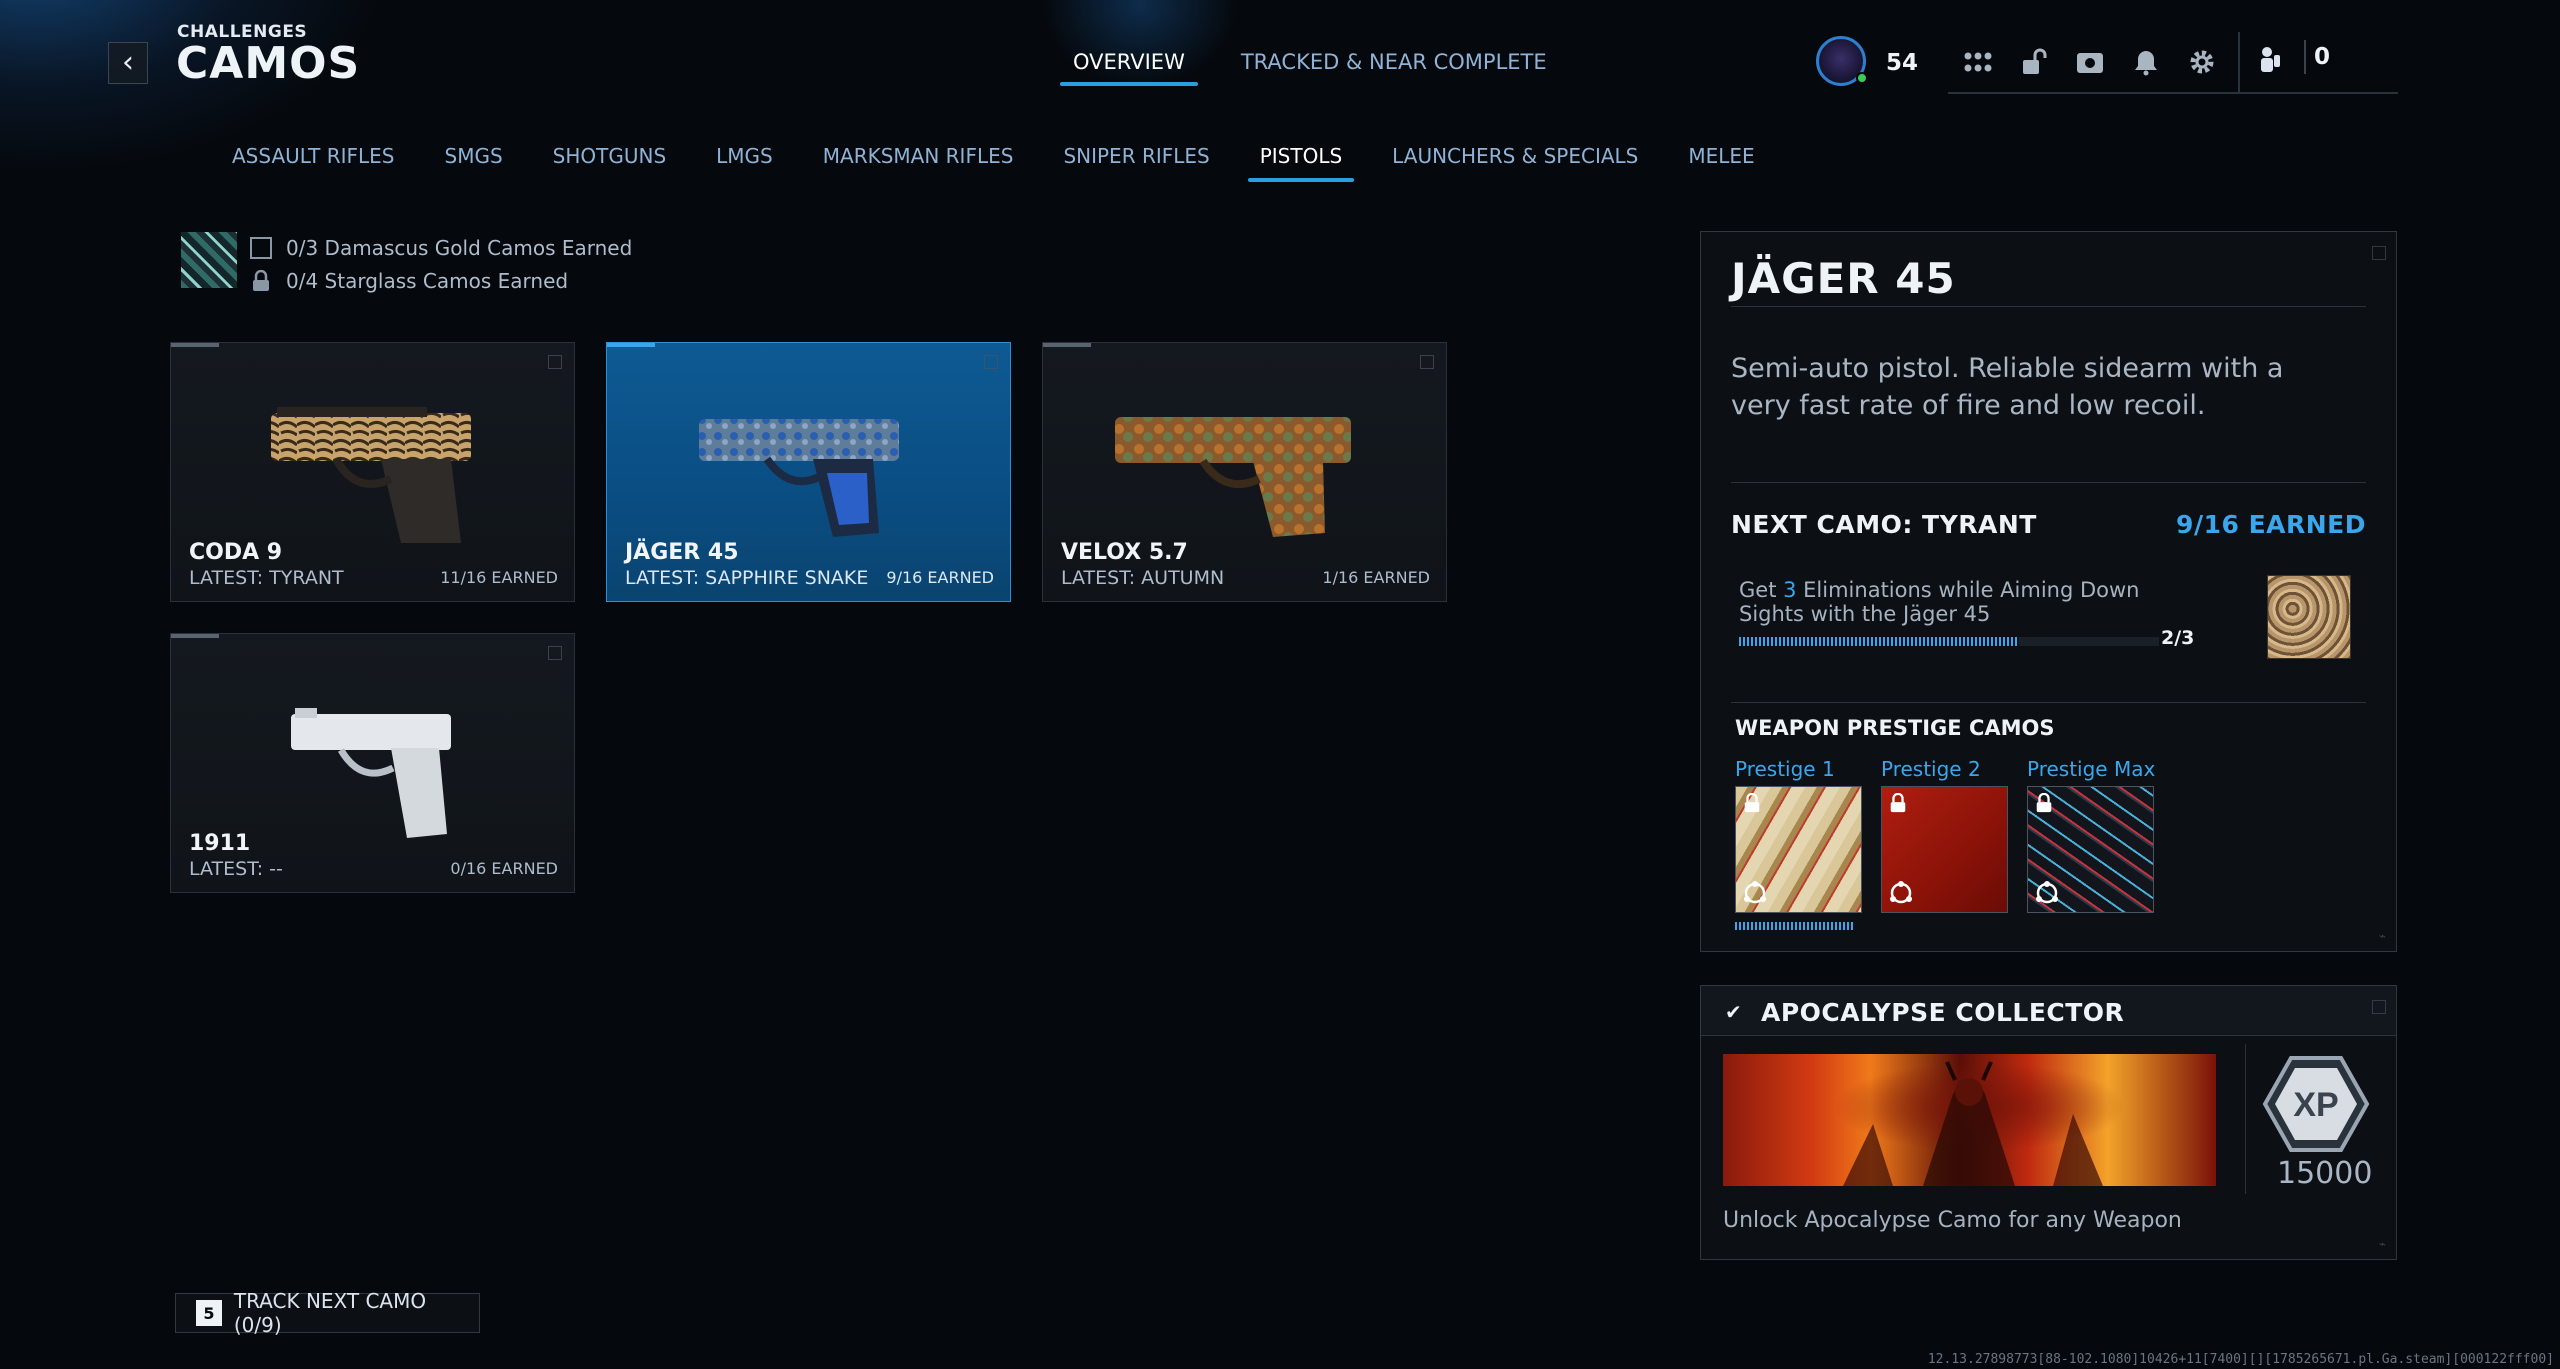 The width and height of the screenshot is (2560, 1369). I want to click on grid-icon, so click(1978, 62).